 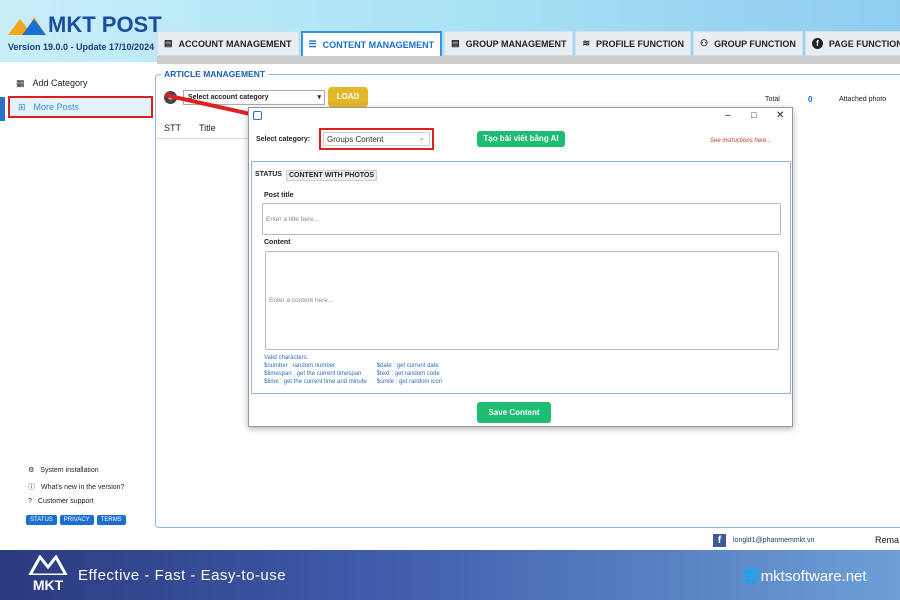 What do you see at coordinates (81, 47) in the screenshot?
I see `version-label: Version 19.0.0 - Update 17/10/2024` at bounding box center [81, 47].